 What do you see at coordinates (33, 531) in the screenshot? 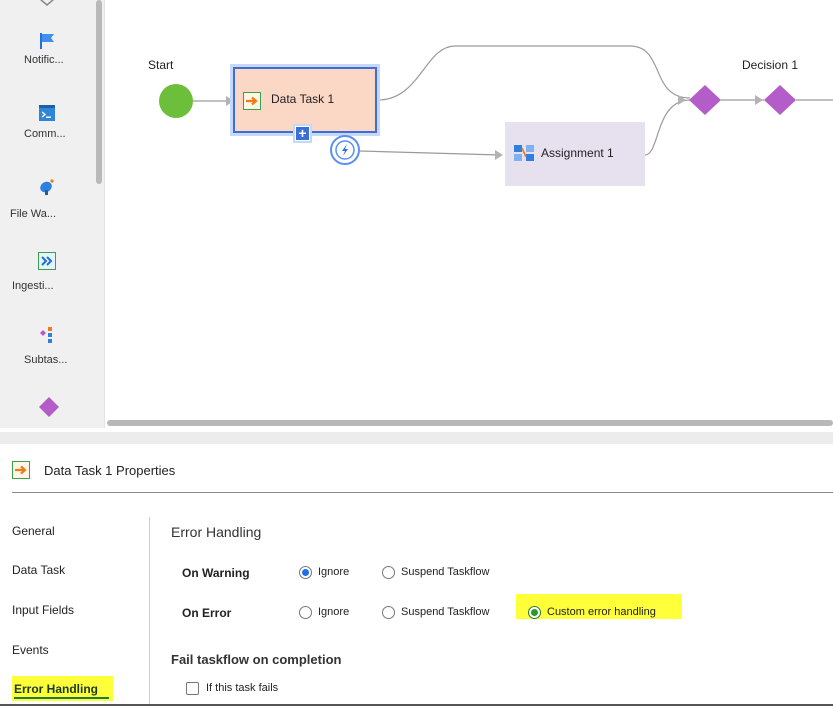
I see `nav-general: General` at bounding box center [33, 531].